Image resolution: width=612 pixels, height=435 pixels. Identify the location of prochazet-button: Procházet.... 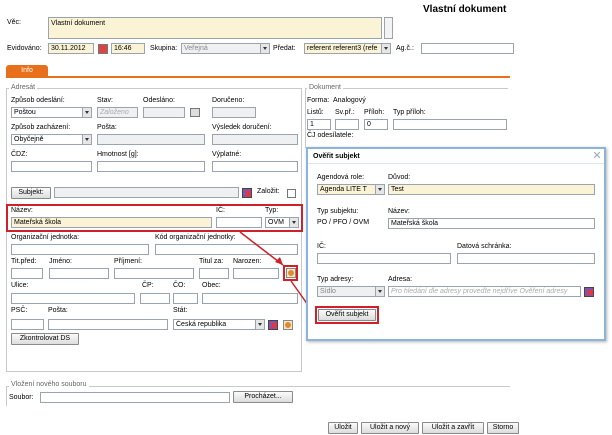
(263, 397).